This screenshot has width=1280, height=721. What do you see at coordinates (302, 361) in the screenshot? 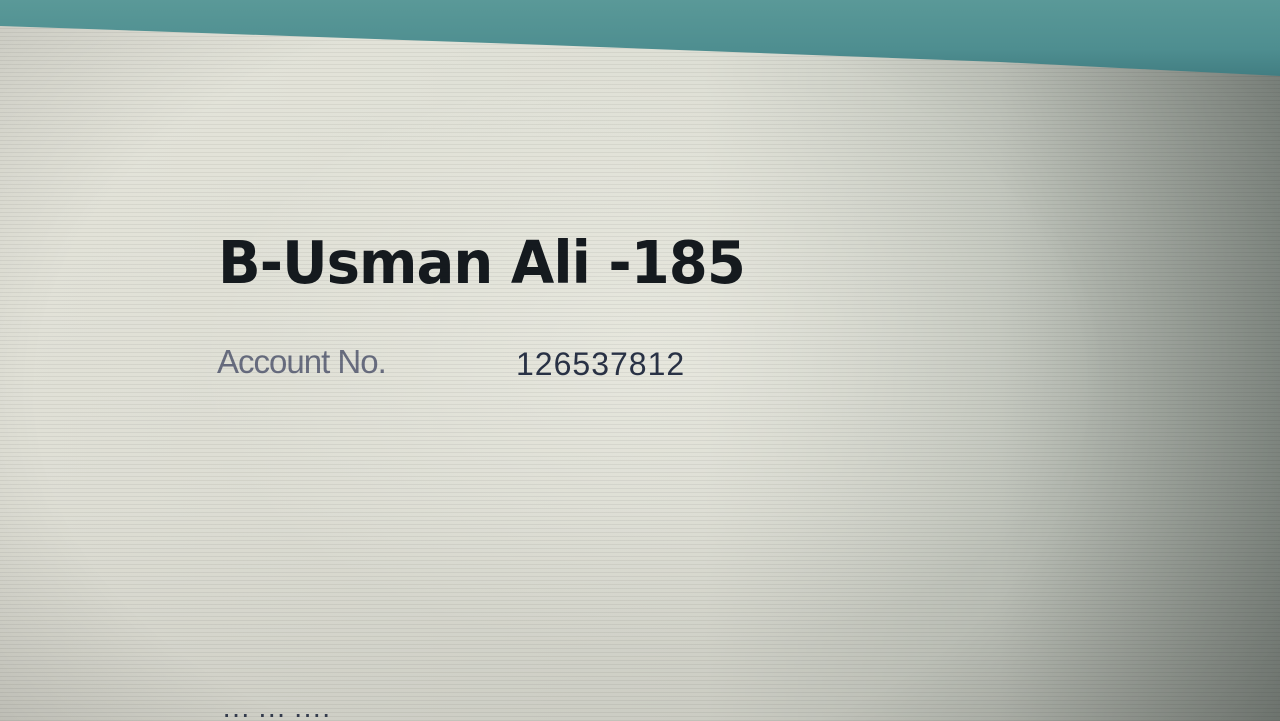
I see `account-number-label: Account No.` at bounding box center [302, 361].